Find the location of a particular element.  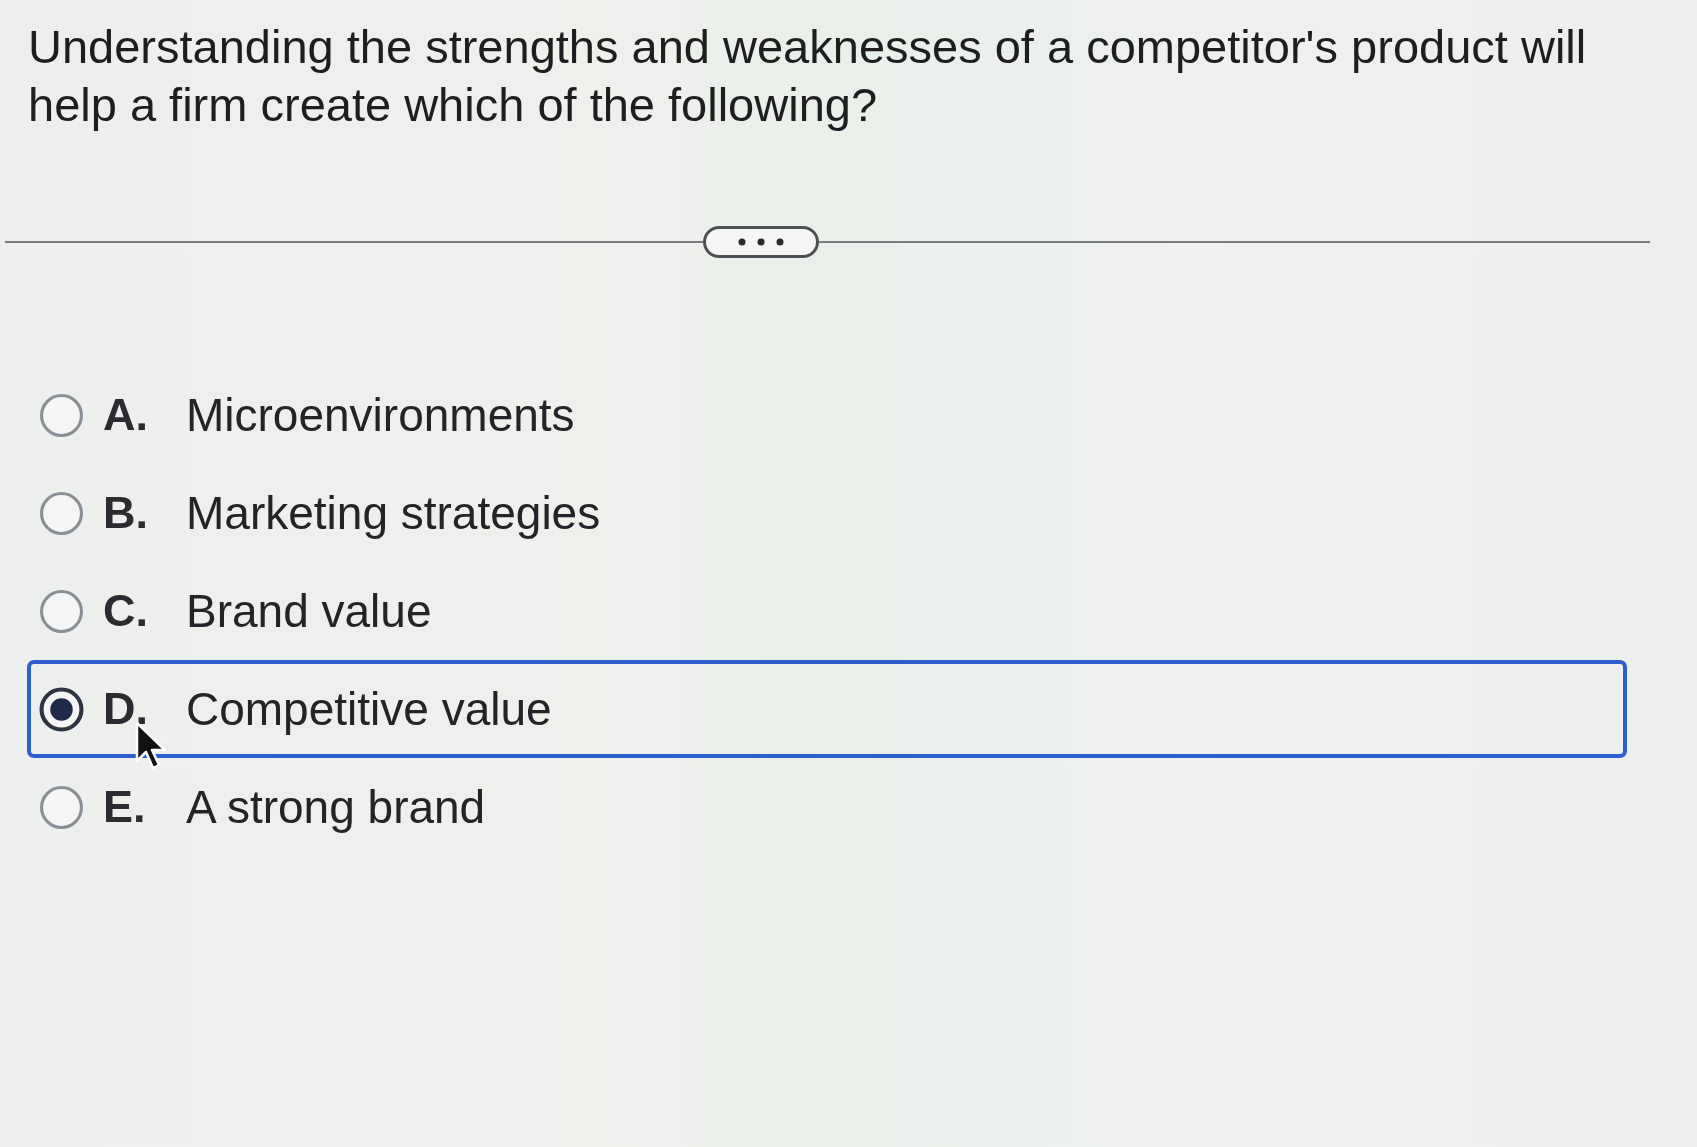

option-letter: C. is located at coordinates (126, 611).